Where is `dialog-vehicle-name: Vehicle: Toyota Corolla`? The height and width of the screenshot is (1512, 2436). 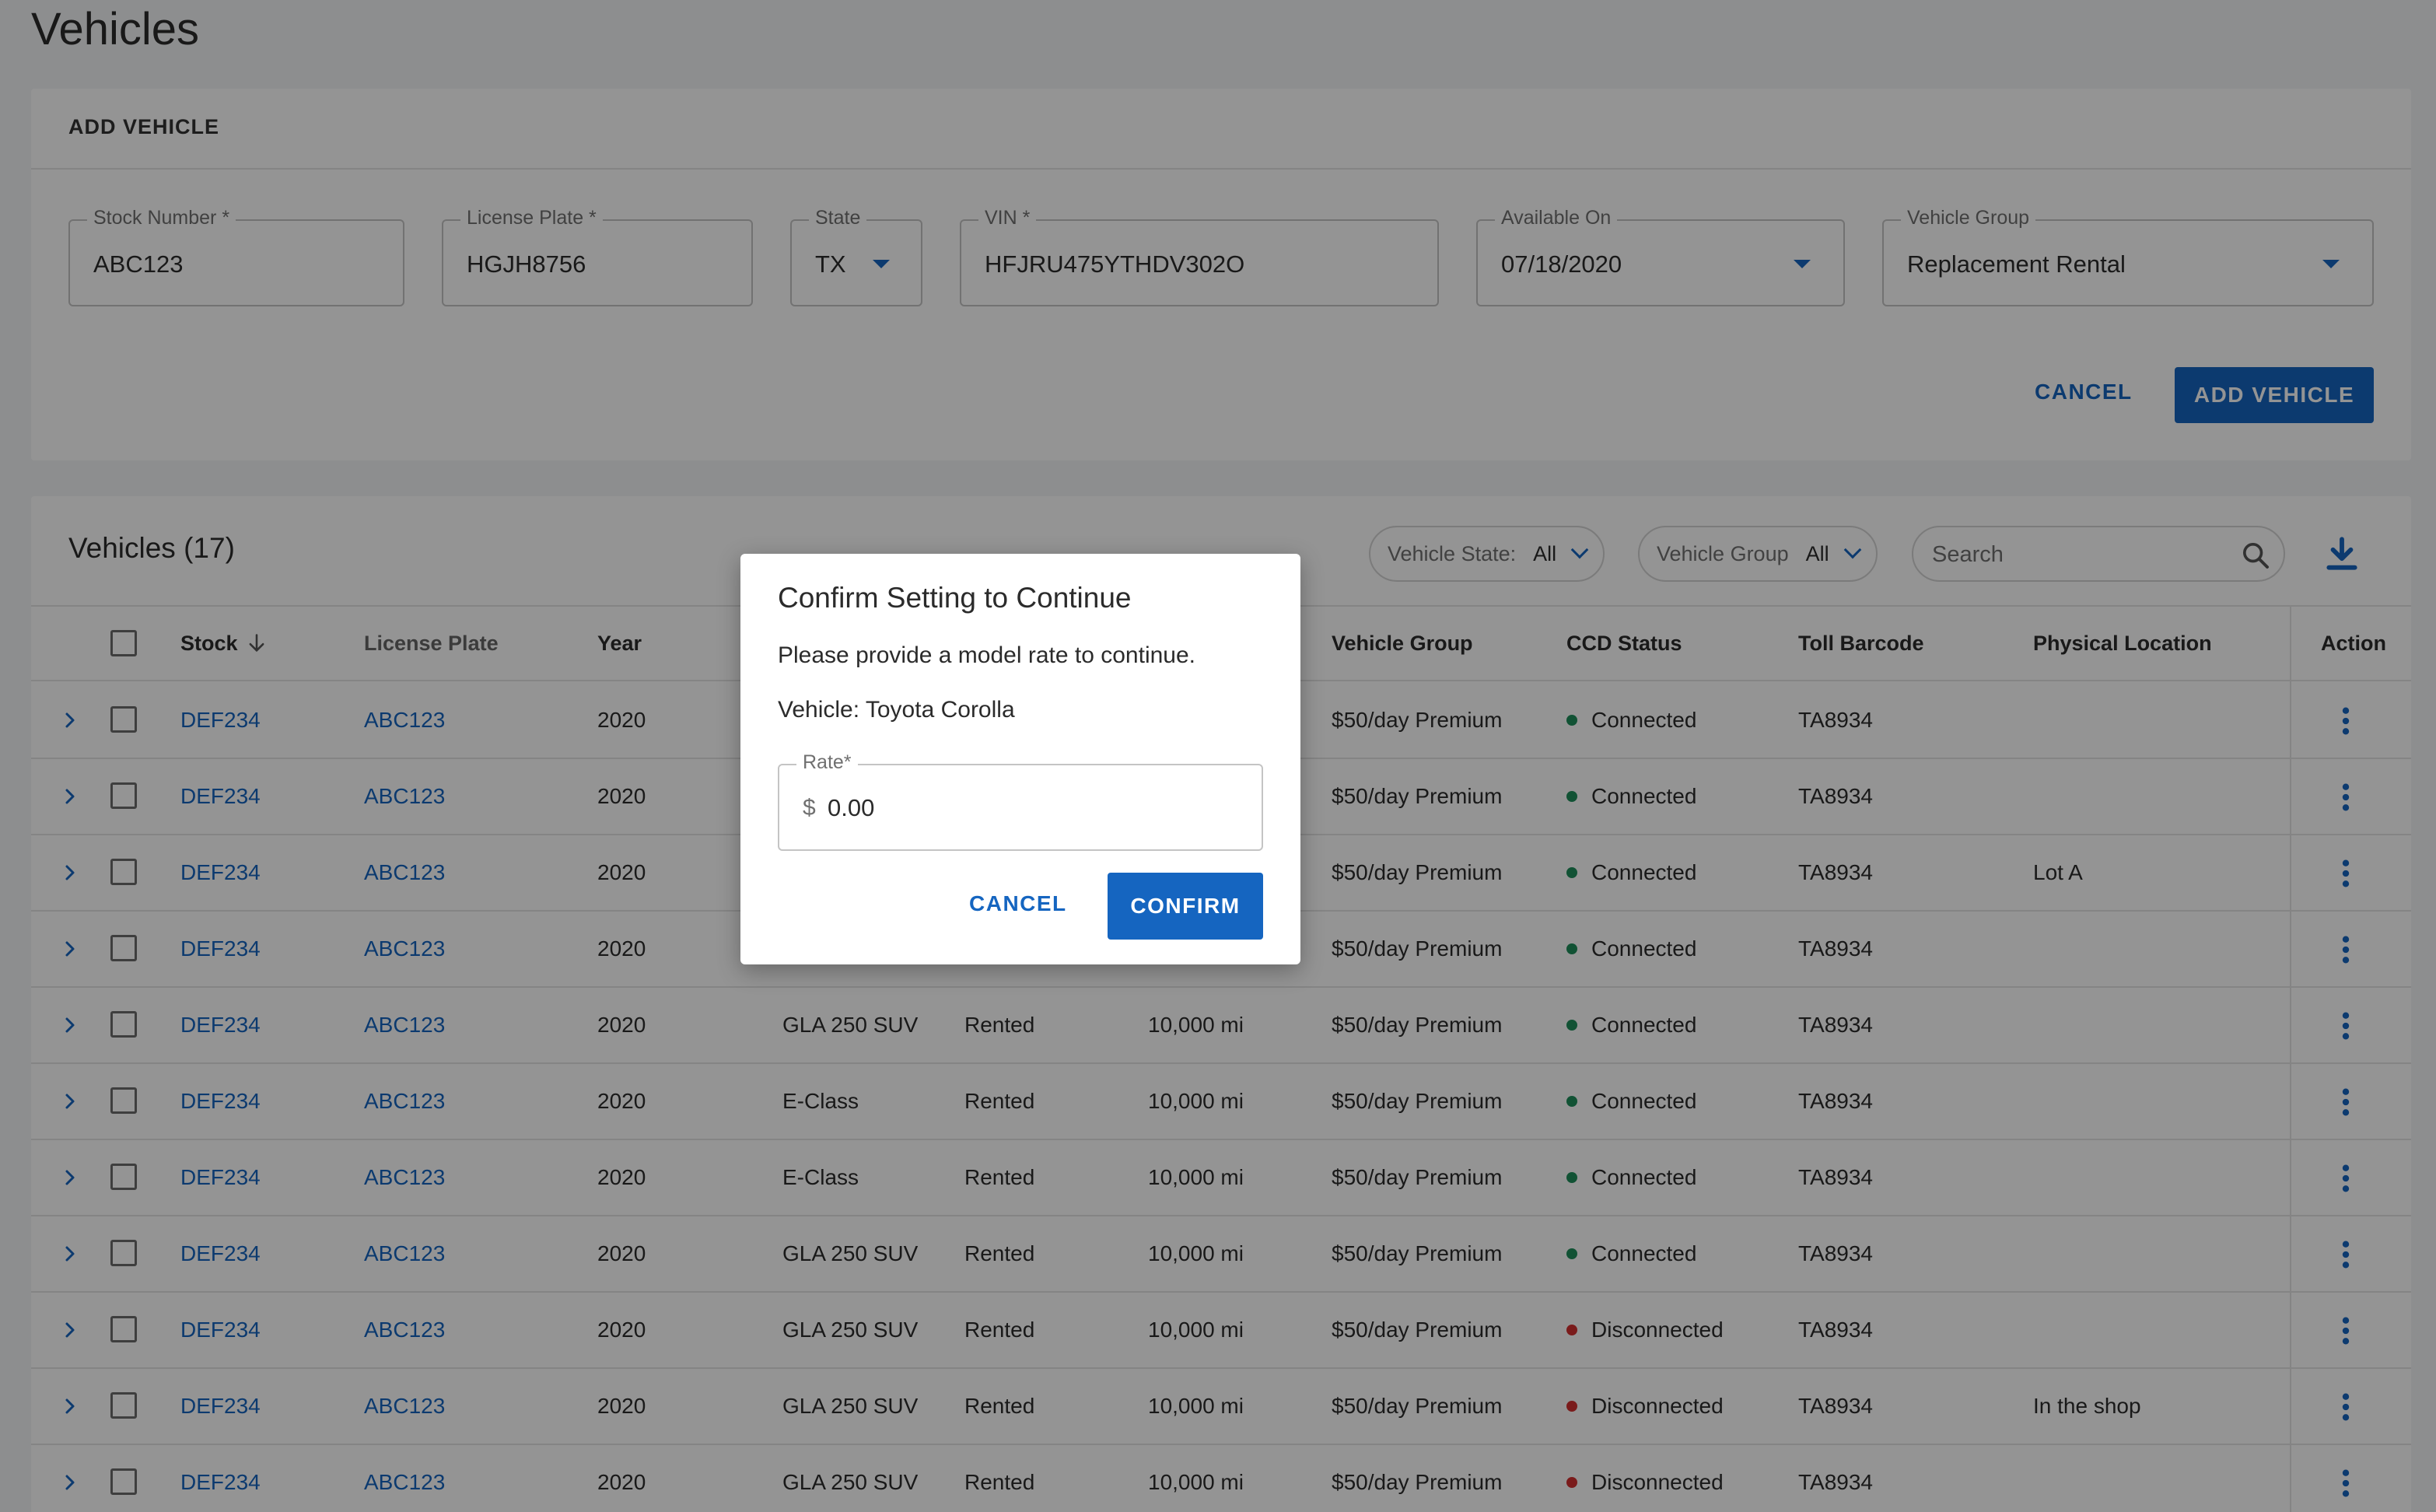
dialog-vehicle-name: Vehicle: Toyota Corolla is located at coordinates (897, 710).